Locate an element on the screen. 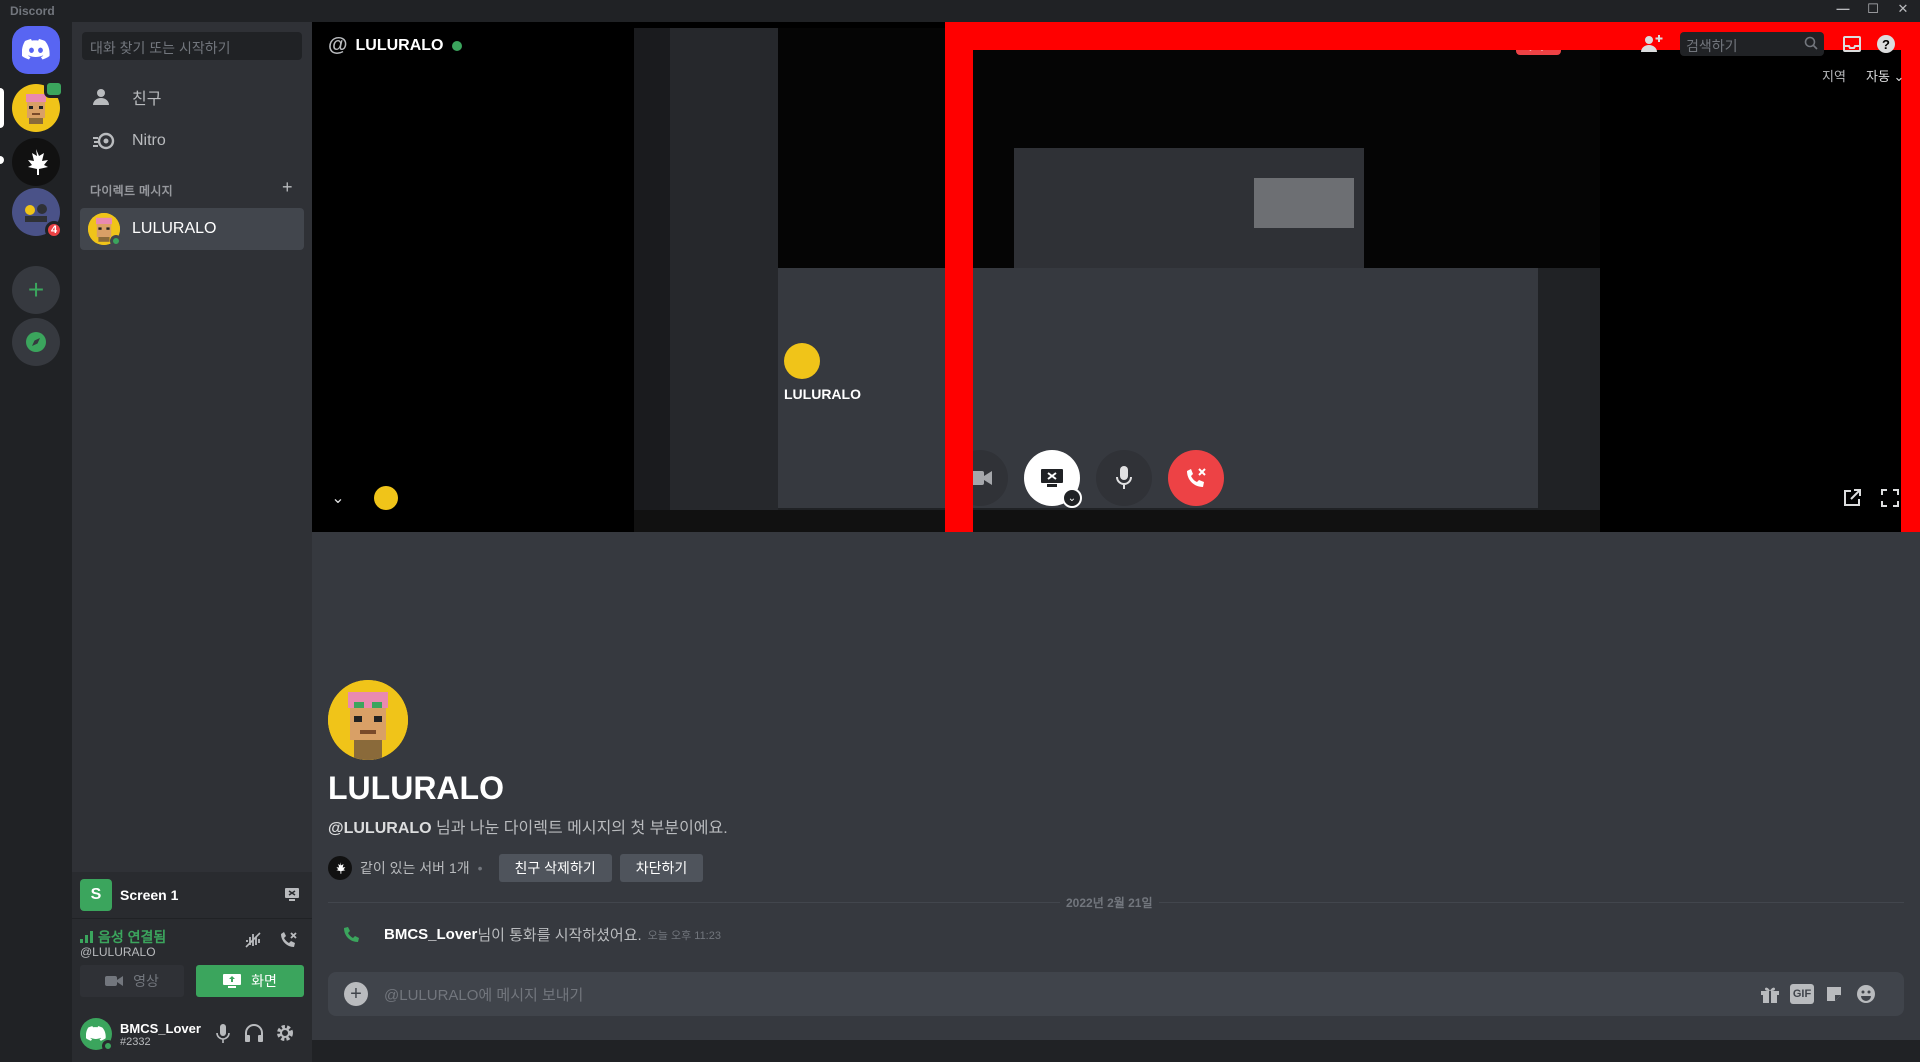  call-system-message: BMCS_Lover 님이 통화를 시작하셨어요. 오늘 오후 11:23 is located at coordinates (531, 934).